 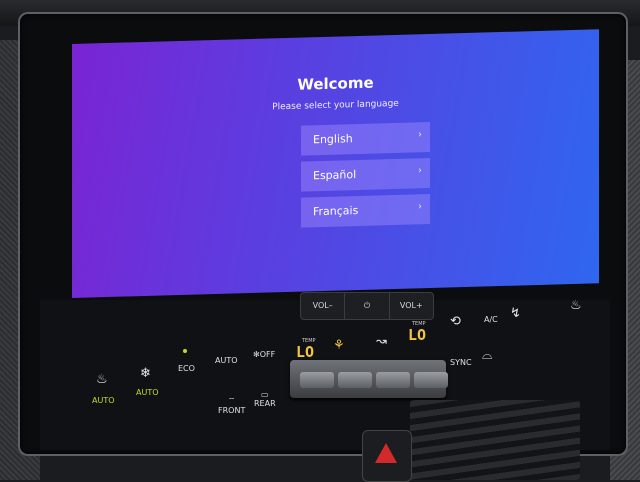 What do you see at coordinates (365, 211) in the screenshot?
I see `language-option-francais: Français ›` at bounding box center [365, 211].